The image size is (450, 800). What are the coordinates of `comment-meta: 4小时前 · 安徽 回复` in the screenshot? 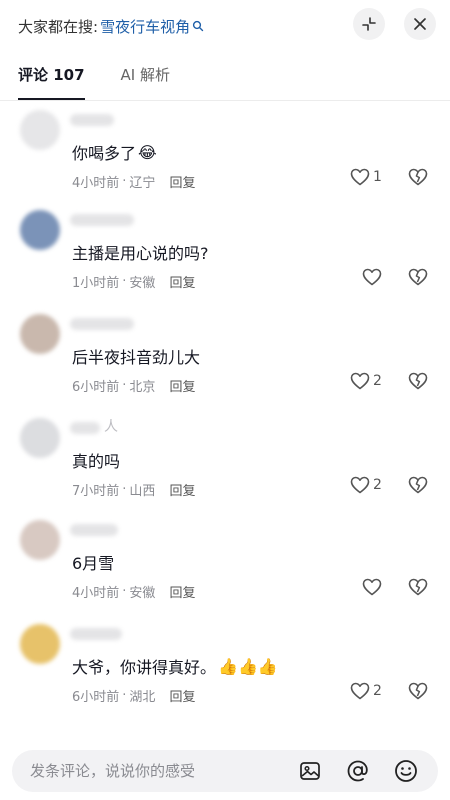 It's located at (133, 591).